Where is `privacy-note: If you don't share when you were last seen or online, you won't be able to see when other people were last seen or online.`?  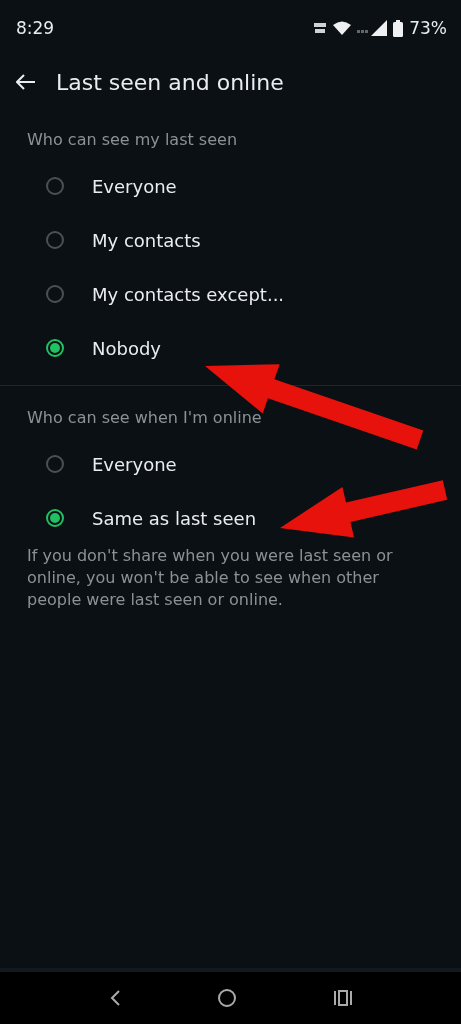
privacy-note: If you don't share when you were last seen or online, you won't be able to see when other people were last seen or online. is located at coordinates (210, 578).